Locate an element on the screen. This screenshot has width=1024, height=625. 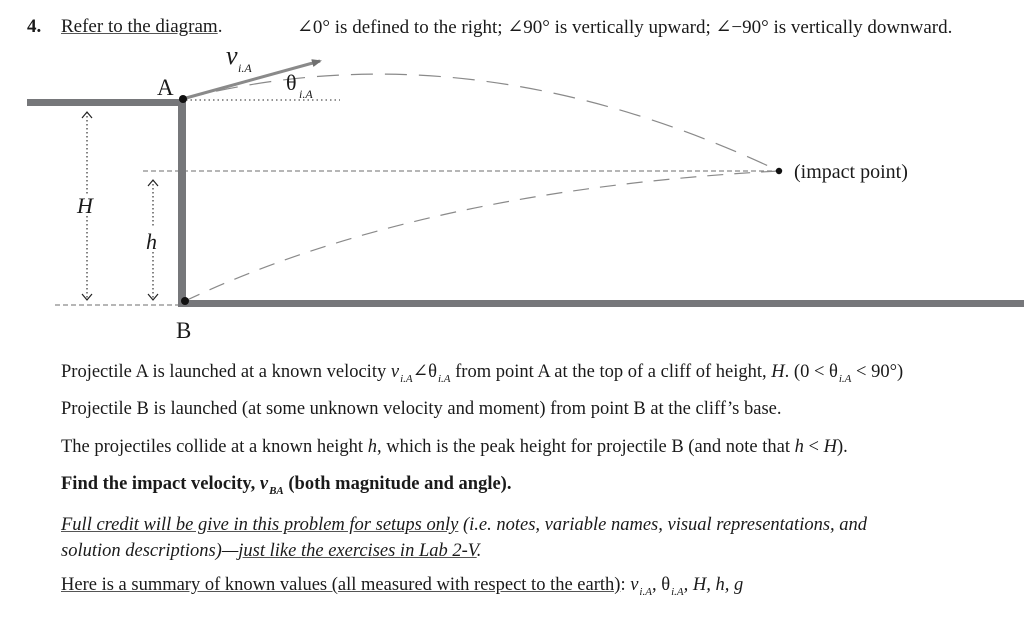
p1-v-sub: i.A is located at coordinates (406, 379).